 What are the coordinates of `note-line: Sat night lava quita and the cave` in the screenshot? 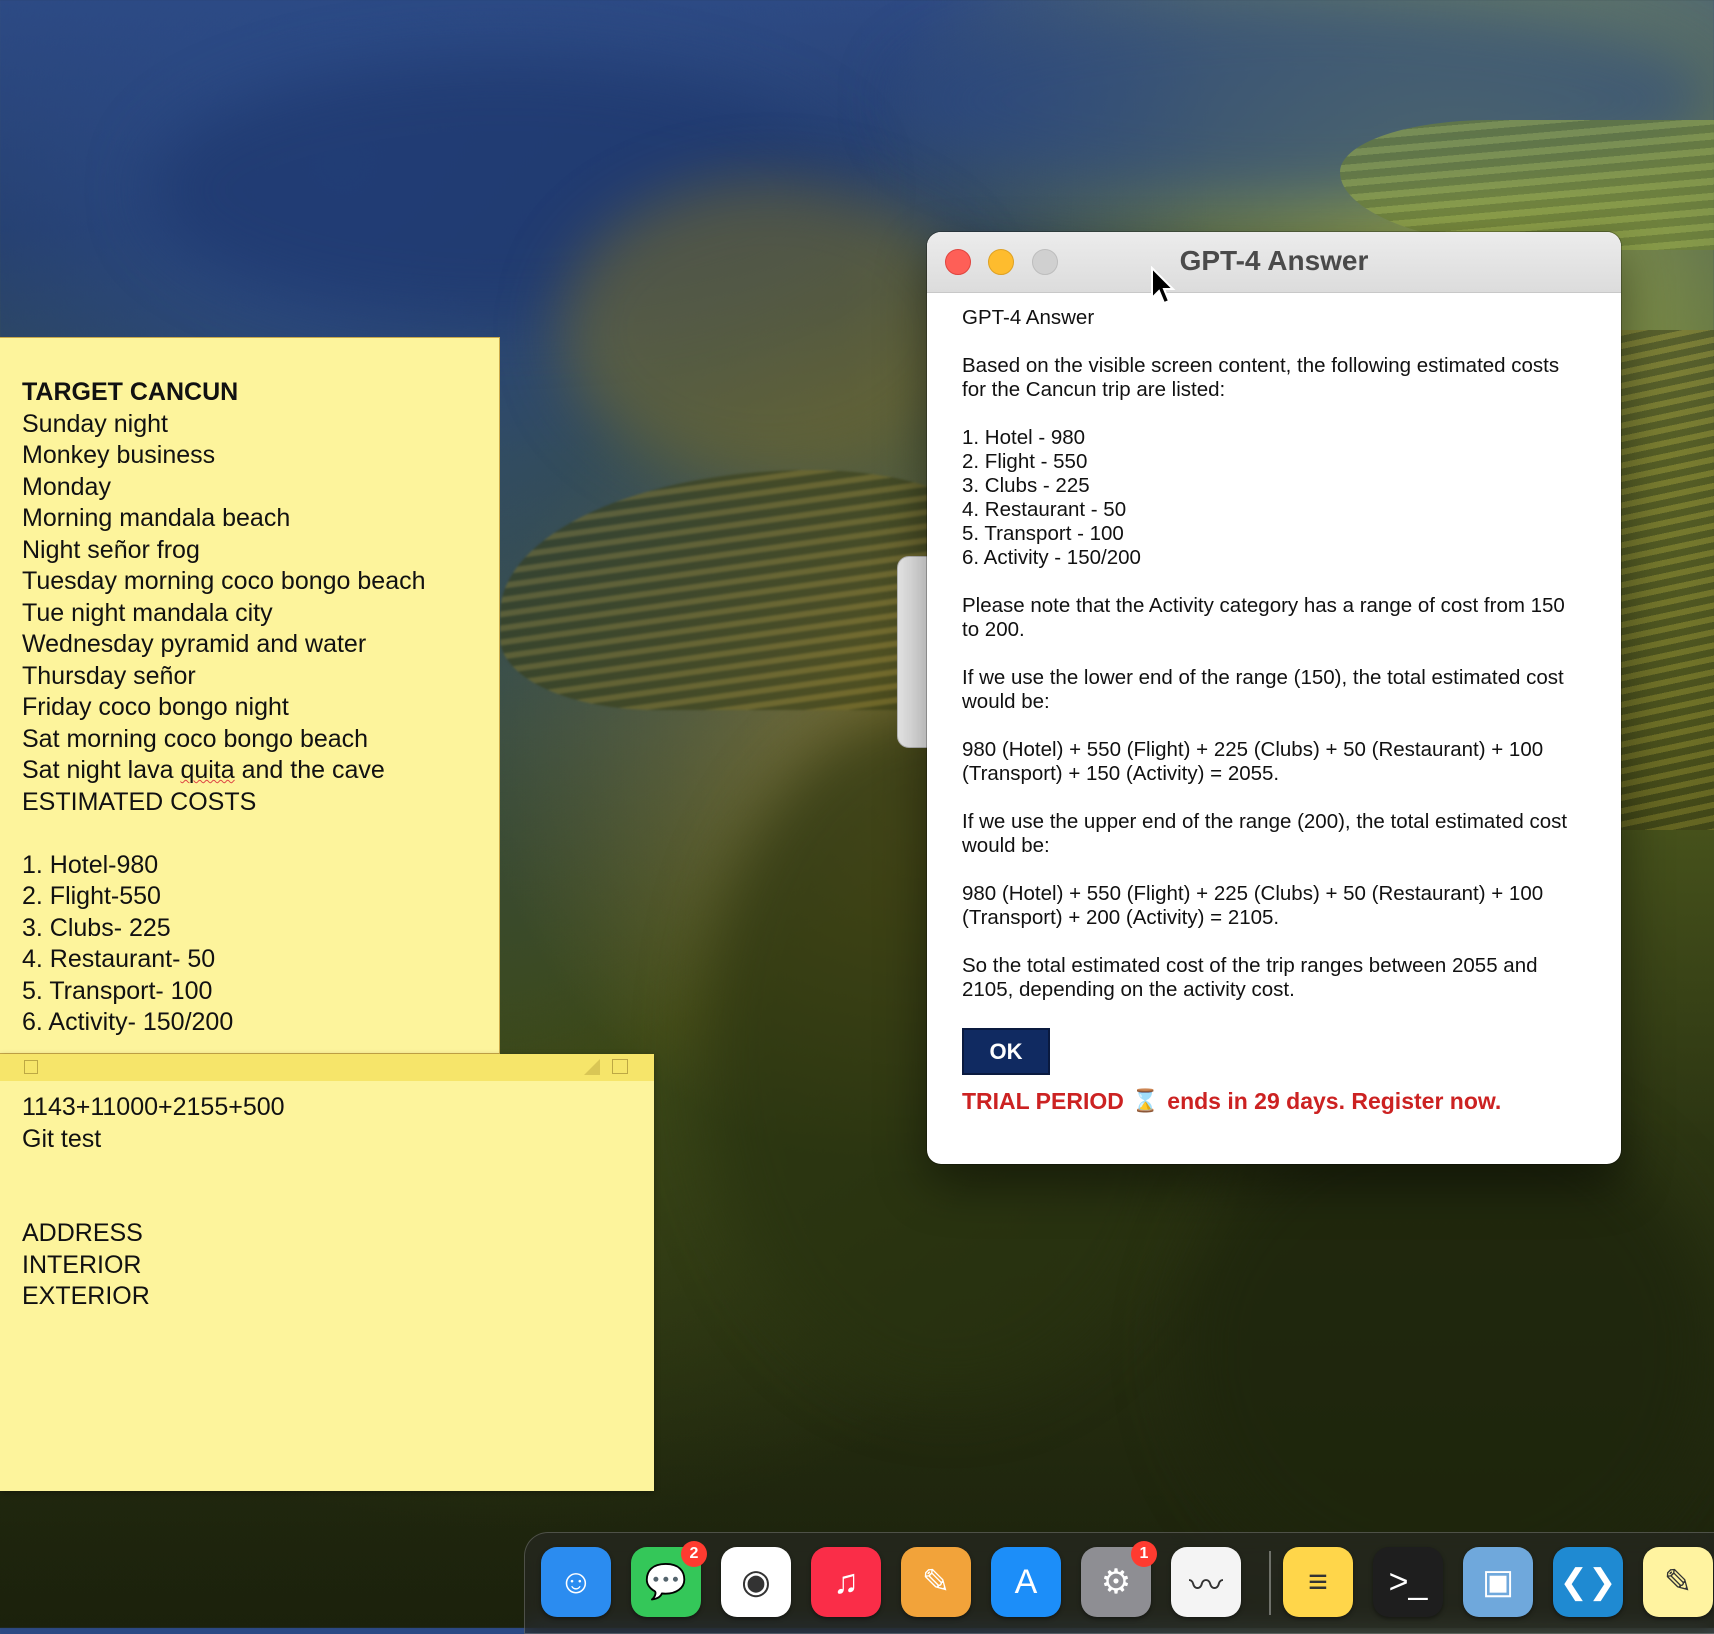 It's located at (260, 771).